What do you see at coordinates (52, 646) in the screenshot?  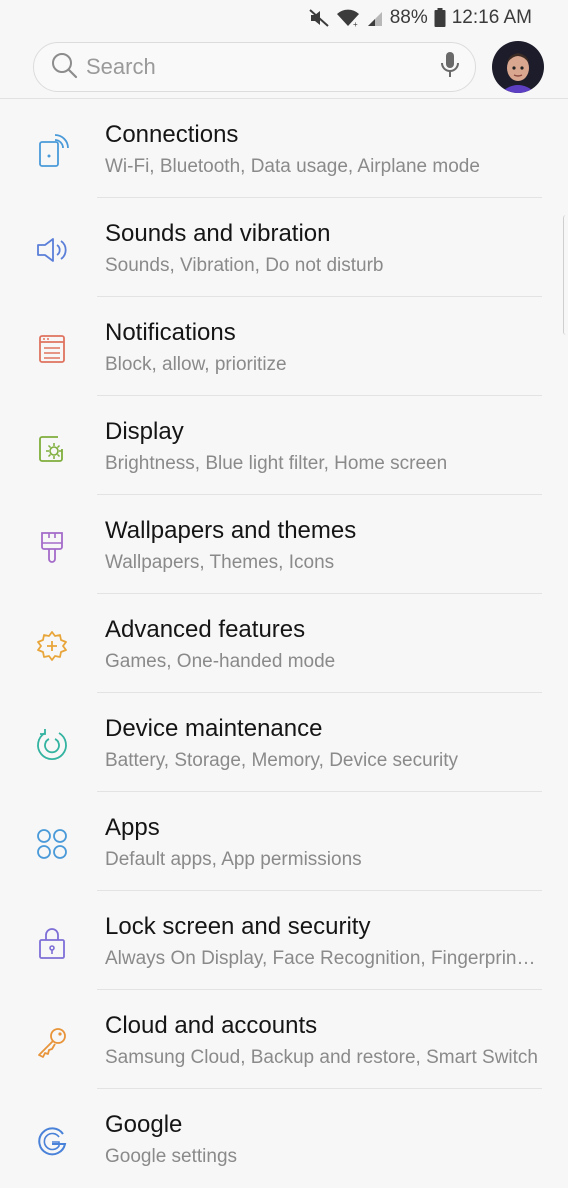 I see `gear-plus-icon` at bounding box center [52, 646].